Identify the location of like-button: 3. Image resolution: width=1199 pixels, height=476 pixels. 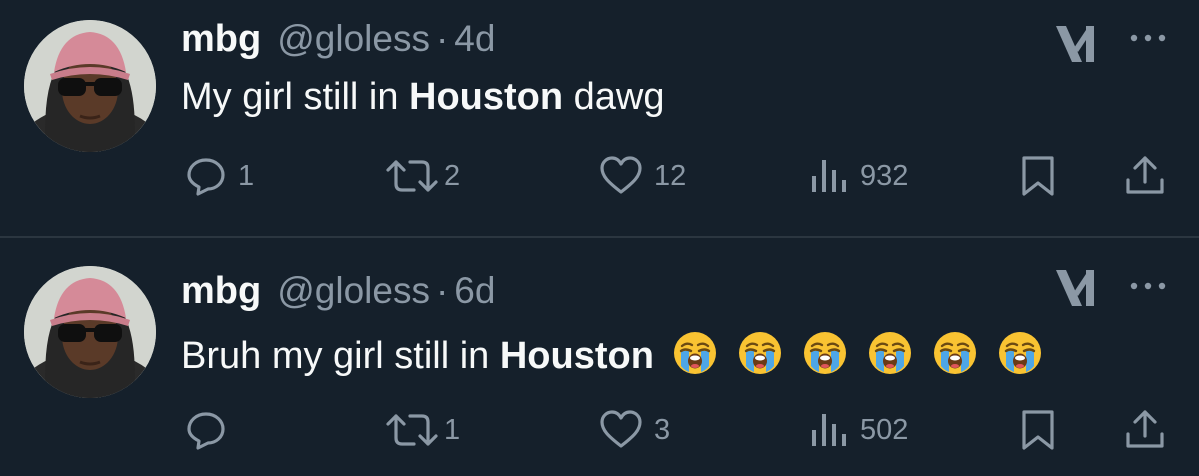
(634, 430).